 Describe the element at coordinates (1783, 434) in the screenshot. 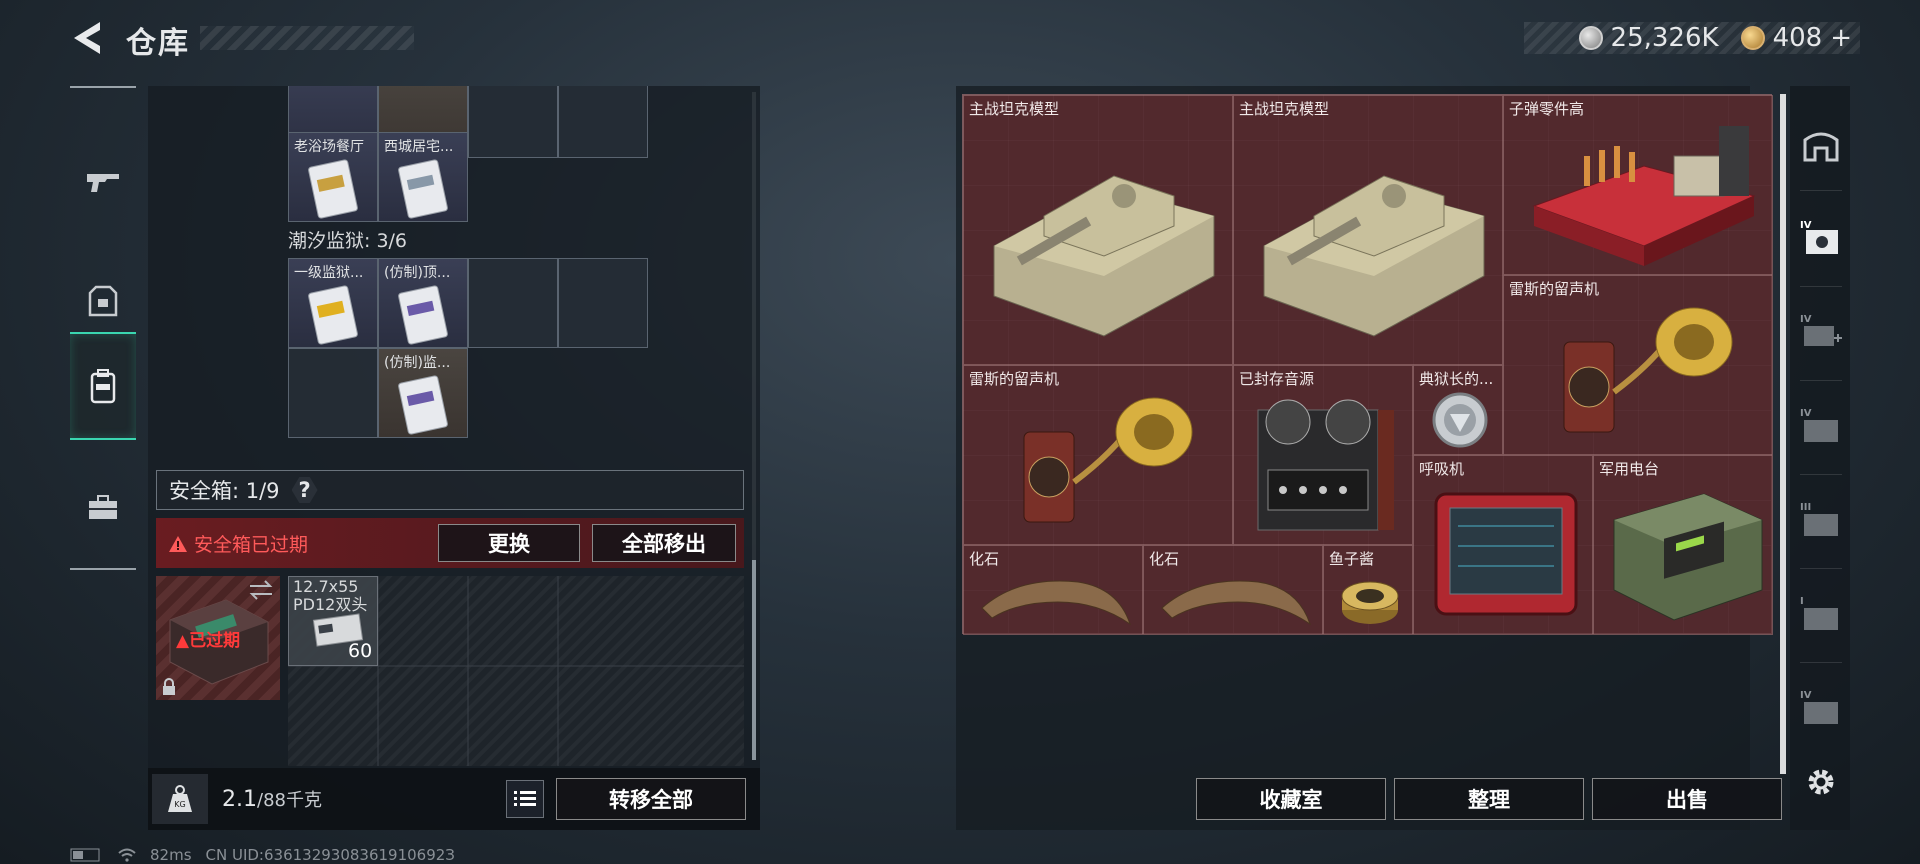

I see `stash-scrollbar` at that location.